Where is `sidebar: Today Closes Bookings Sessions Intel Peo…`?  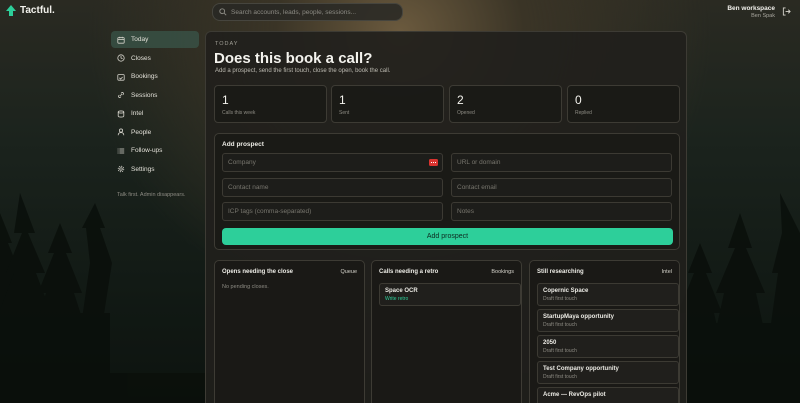
sidebar: Today Closes Bookings Sessions Intel Peo… is located at coordinates (155, 114).